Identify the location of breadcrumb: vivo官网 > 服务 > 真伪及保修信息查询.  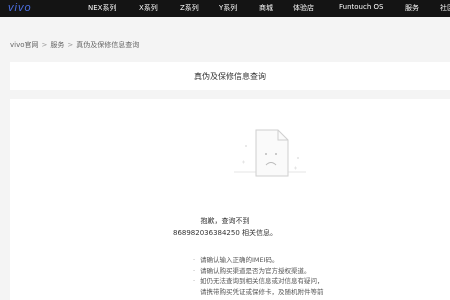
(74, 45).